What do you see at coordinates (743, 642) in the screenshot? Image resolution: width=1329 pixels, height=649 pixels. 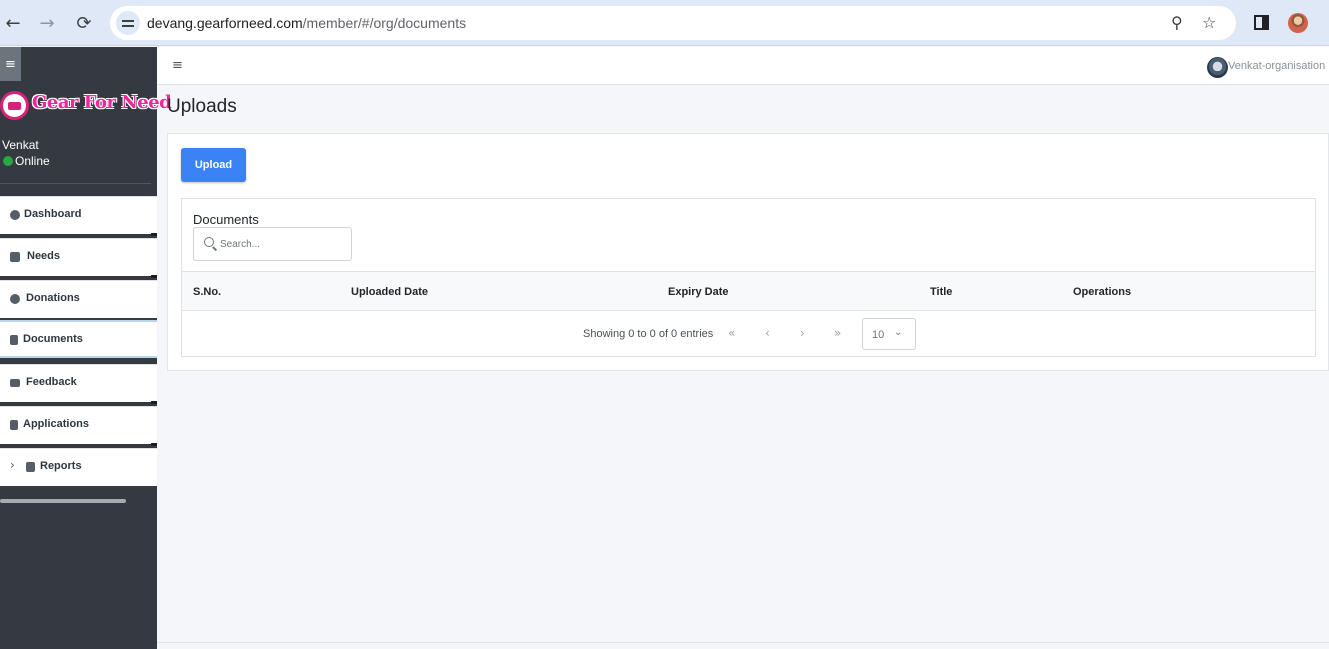 I see `footer-divider` at bounding box center [743, 642].